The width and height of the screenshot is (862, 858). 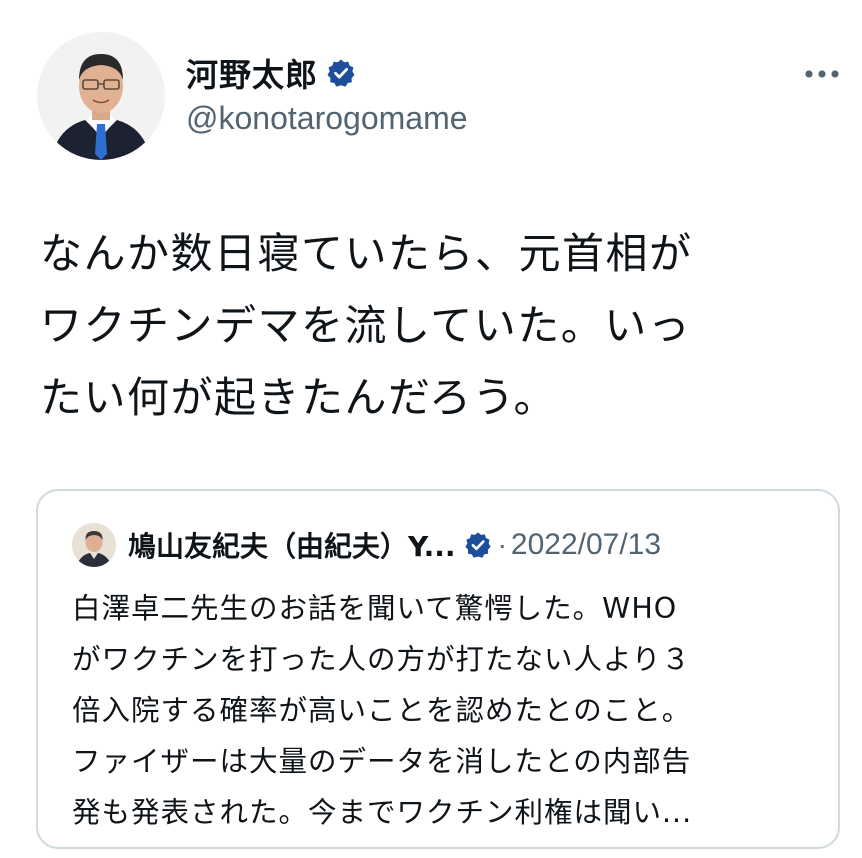 What do you see at coordinates (382, 710) in the screenshot?
I see `quoted-text-line: 倍入院する確率が高いことを認めたとのこと。` at bounding box center [382, 710].